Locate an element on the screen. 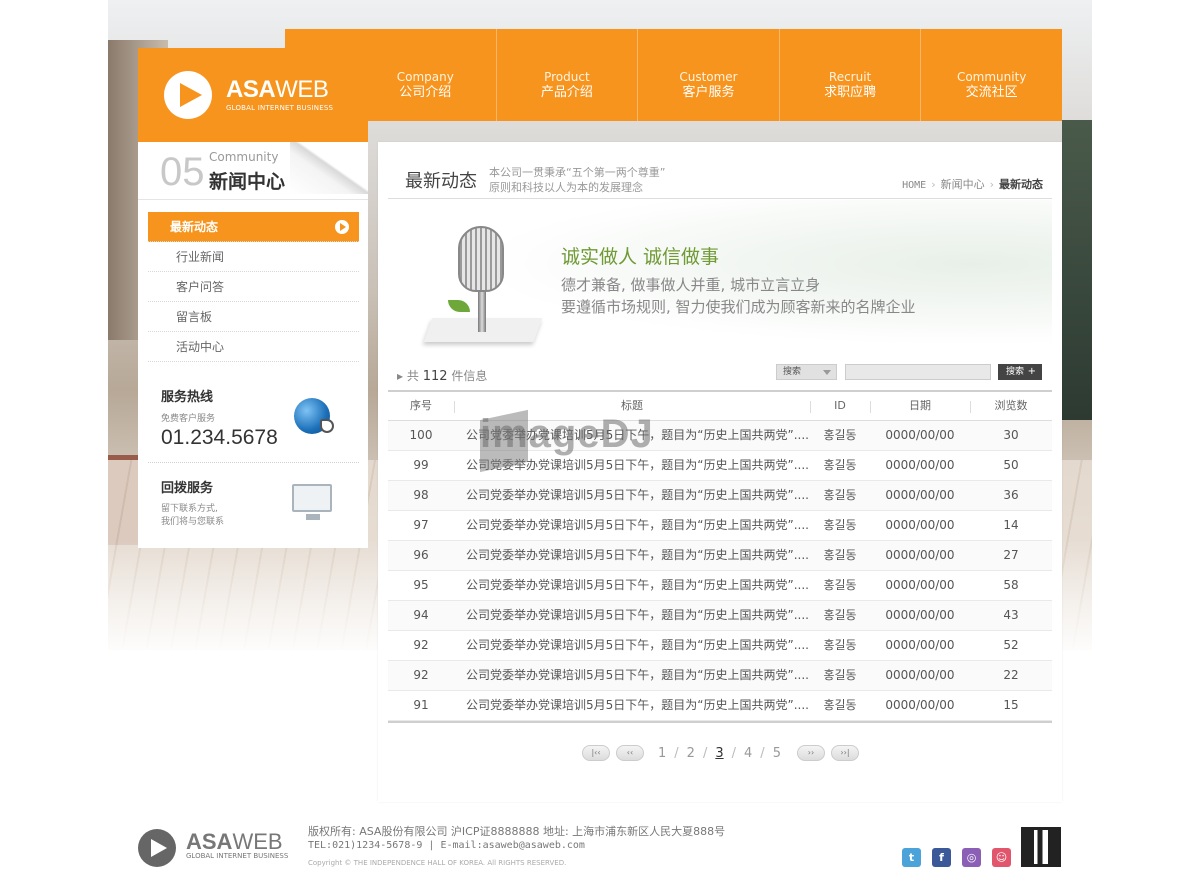  sidebar-item-4: 留言板 is located at coordinates (253, 317).